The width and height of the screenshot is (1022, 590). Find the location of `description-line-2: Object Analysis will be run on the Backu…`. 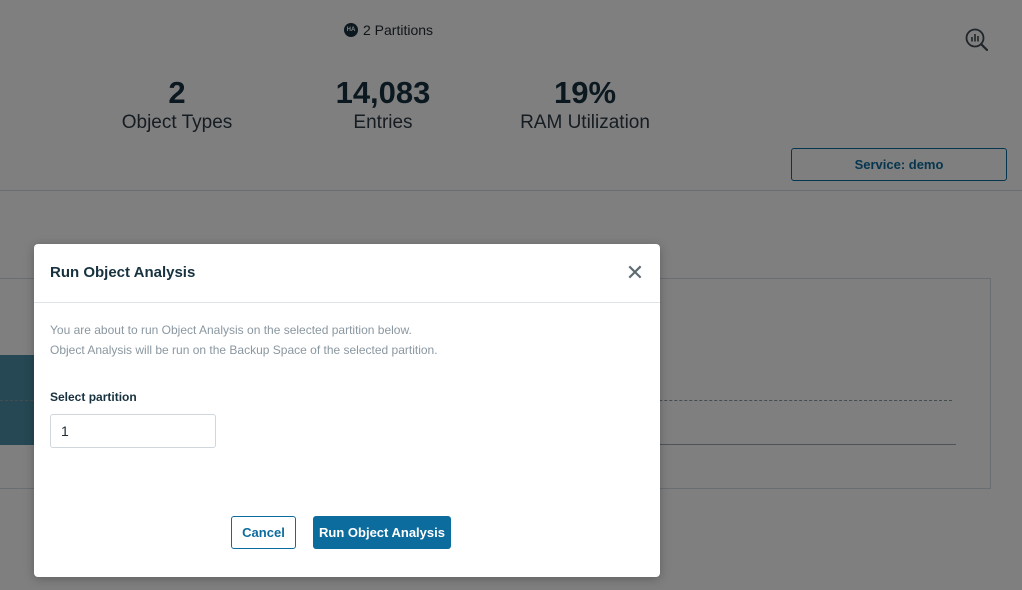

description-line-2: Object Analysis will be run on the Backu… is located at coordinates (244, 350).